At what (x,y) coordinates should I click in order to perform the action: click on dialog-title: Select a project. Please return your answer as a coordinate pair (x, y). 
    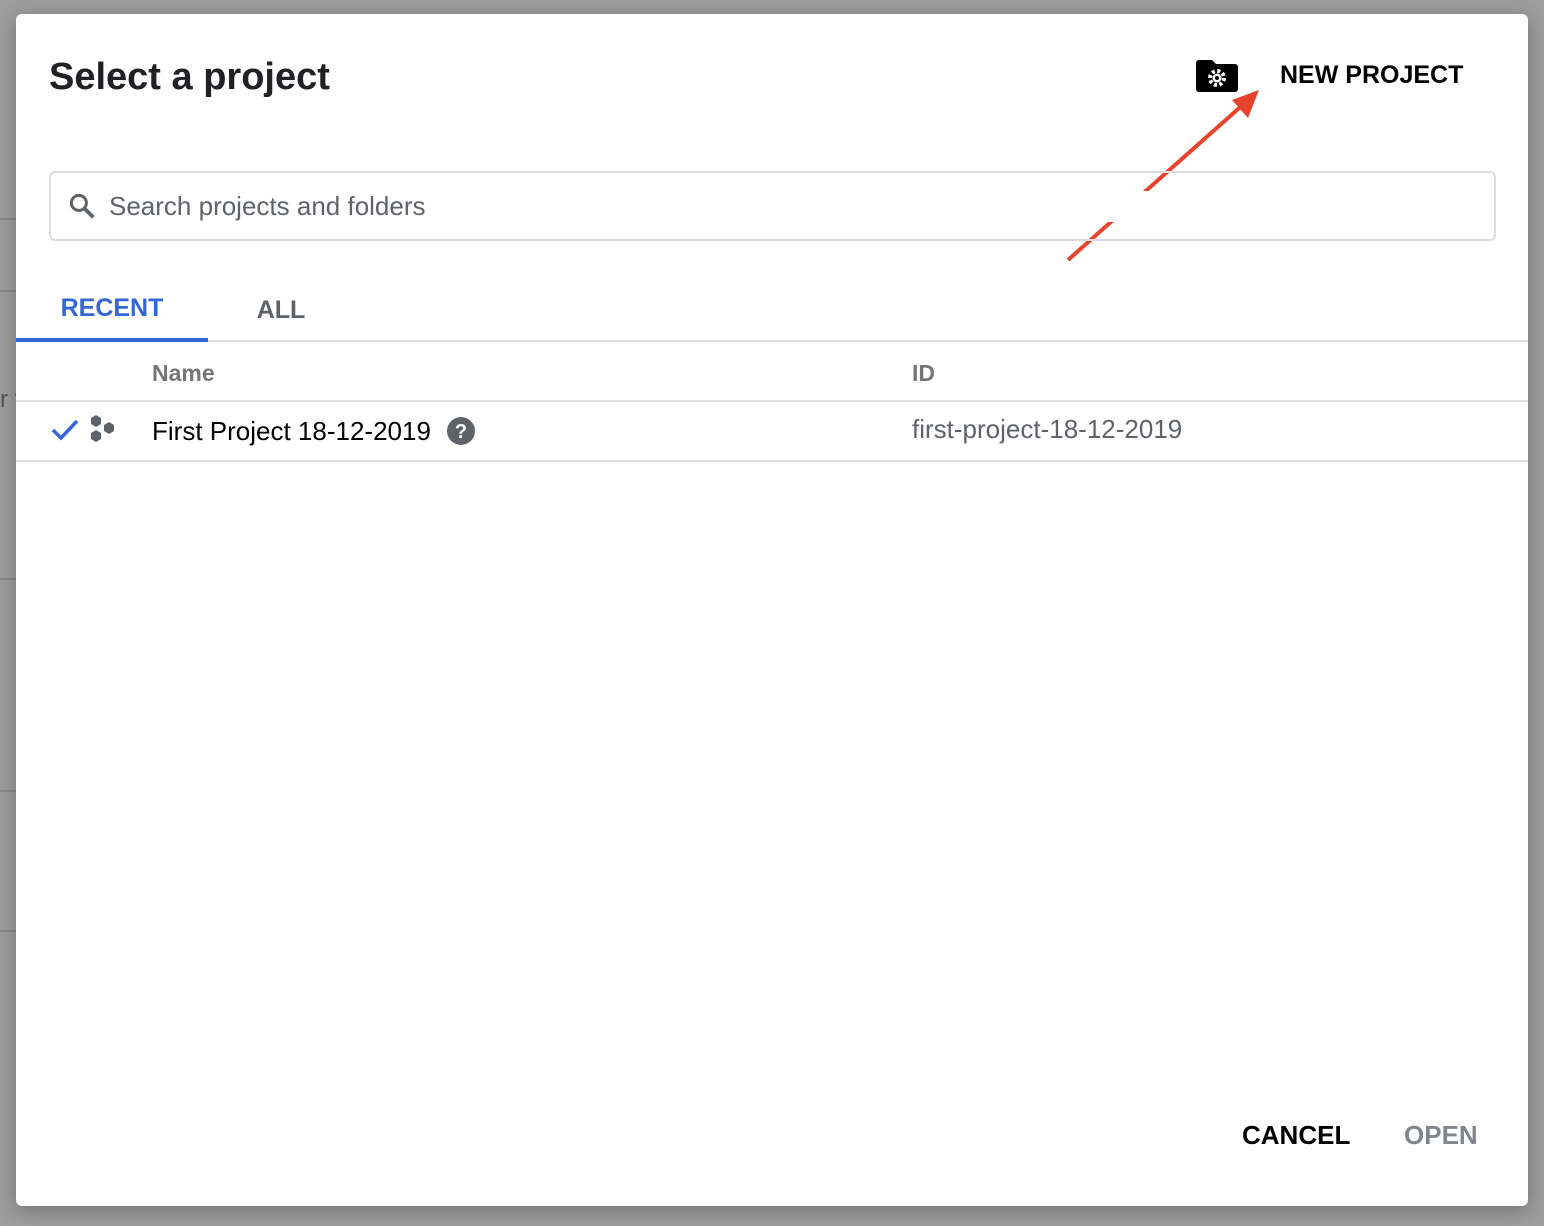
    Looking at the image, I should click on (189, 77).